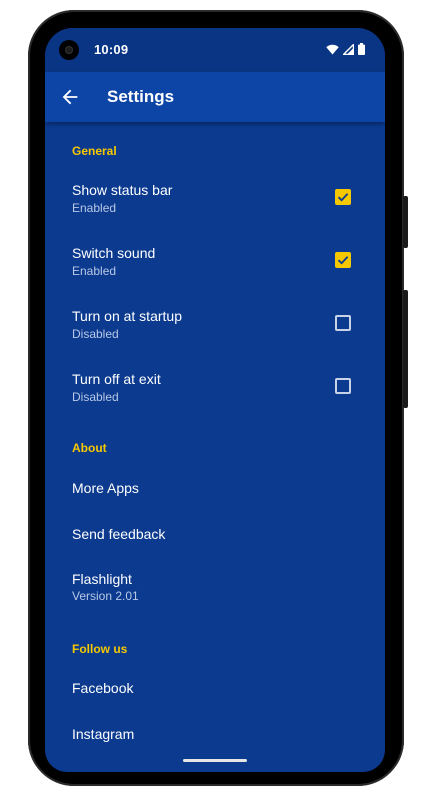 This screenshot has width=432, height=800. What do you see at coordinates (215, 329) in the screenshot?
I see `pref-turn-on-at-startup: Turn on at startup Disabled` at bounding box center [215, 329].